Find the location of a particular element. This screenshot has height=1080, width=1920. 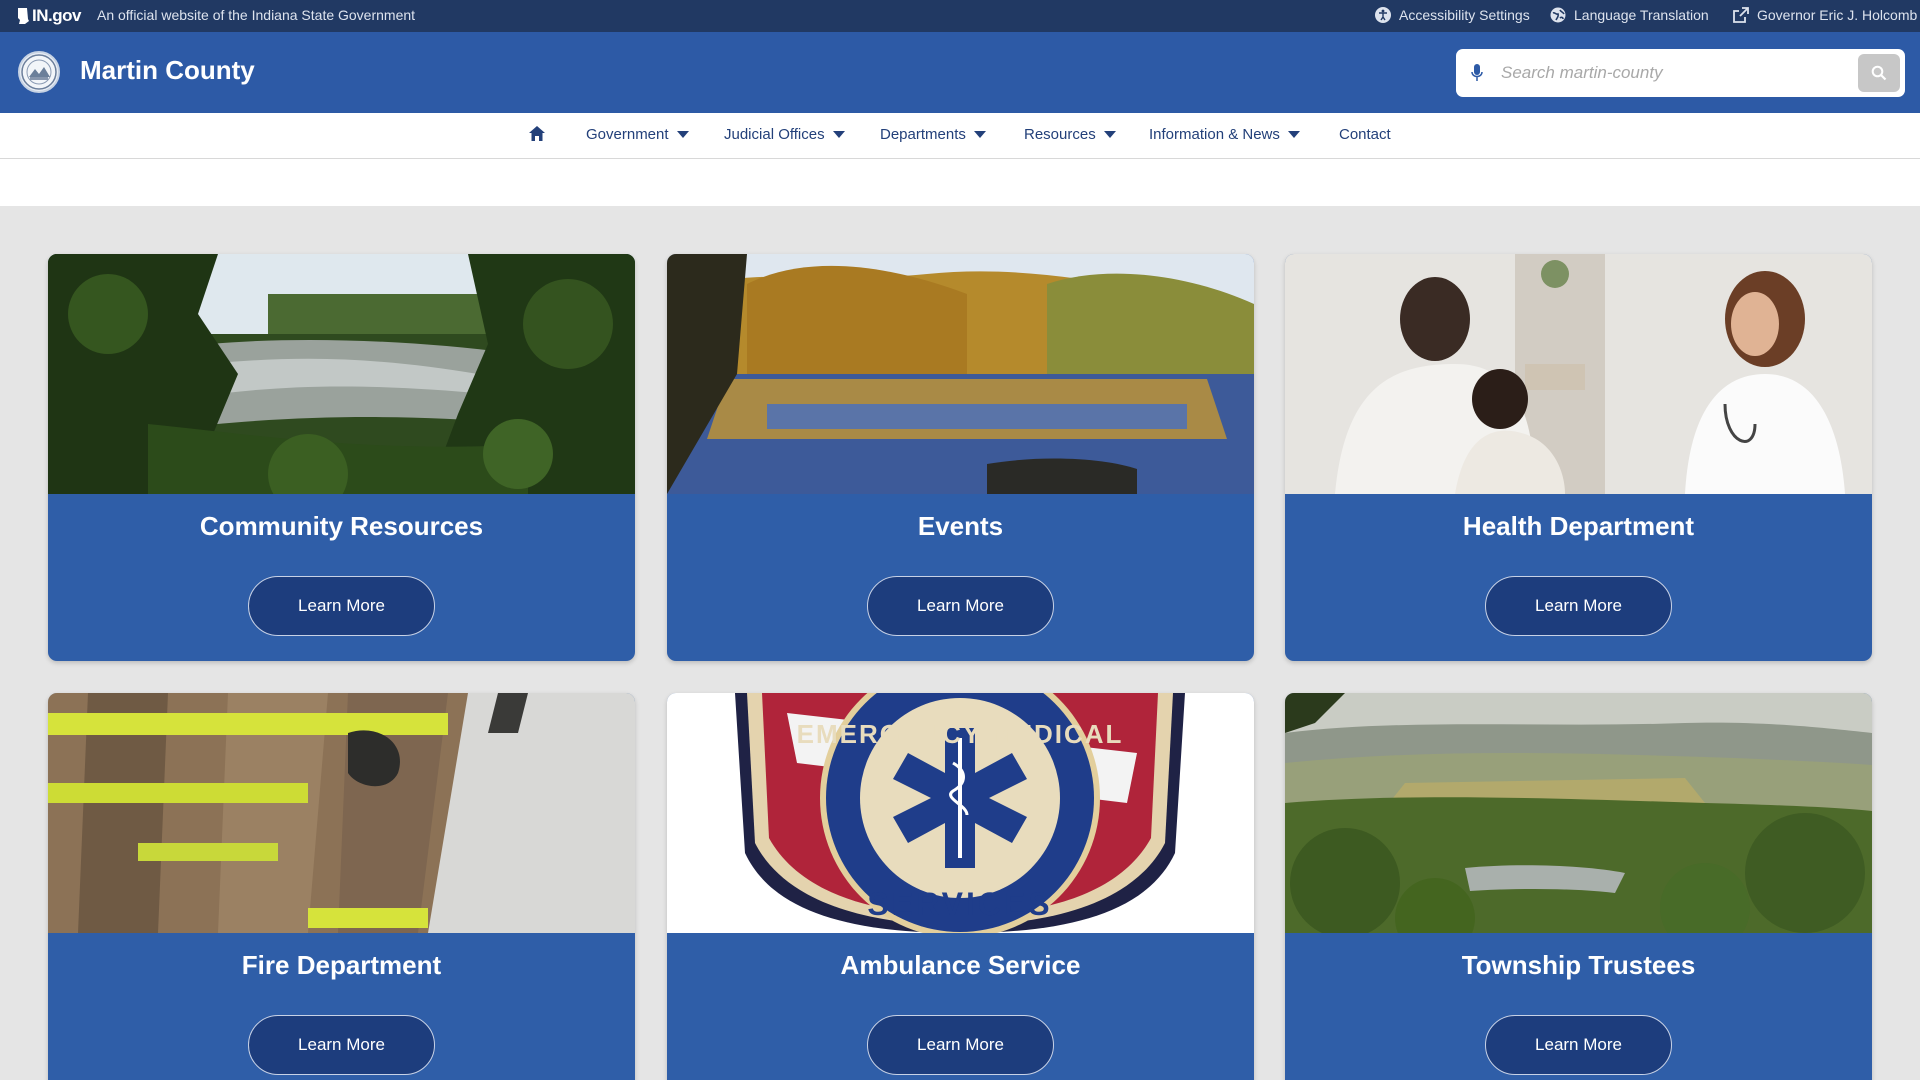

patch-text-top: EMERGENCY MEDICAL is located at coordinates (960, 734).